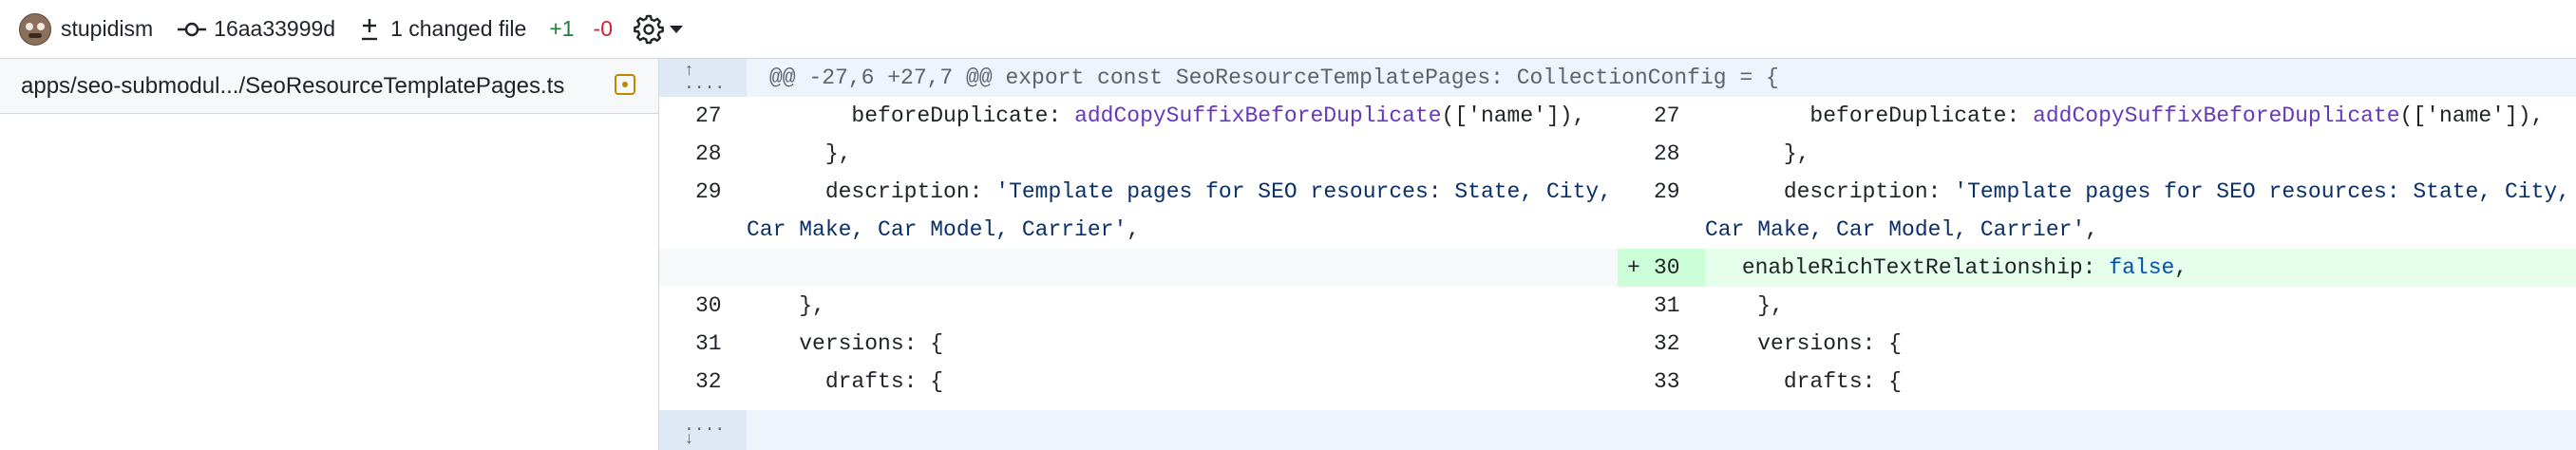 This screenshot has width=2576, height=450. Describe the element at coordinates (107, 28) in the screenshot. I see `author-name: stupidism` at that location.